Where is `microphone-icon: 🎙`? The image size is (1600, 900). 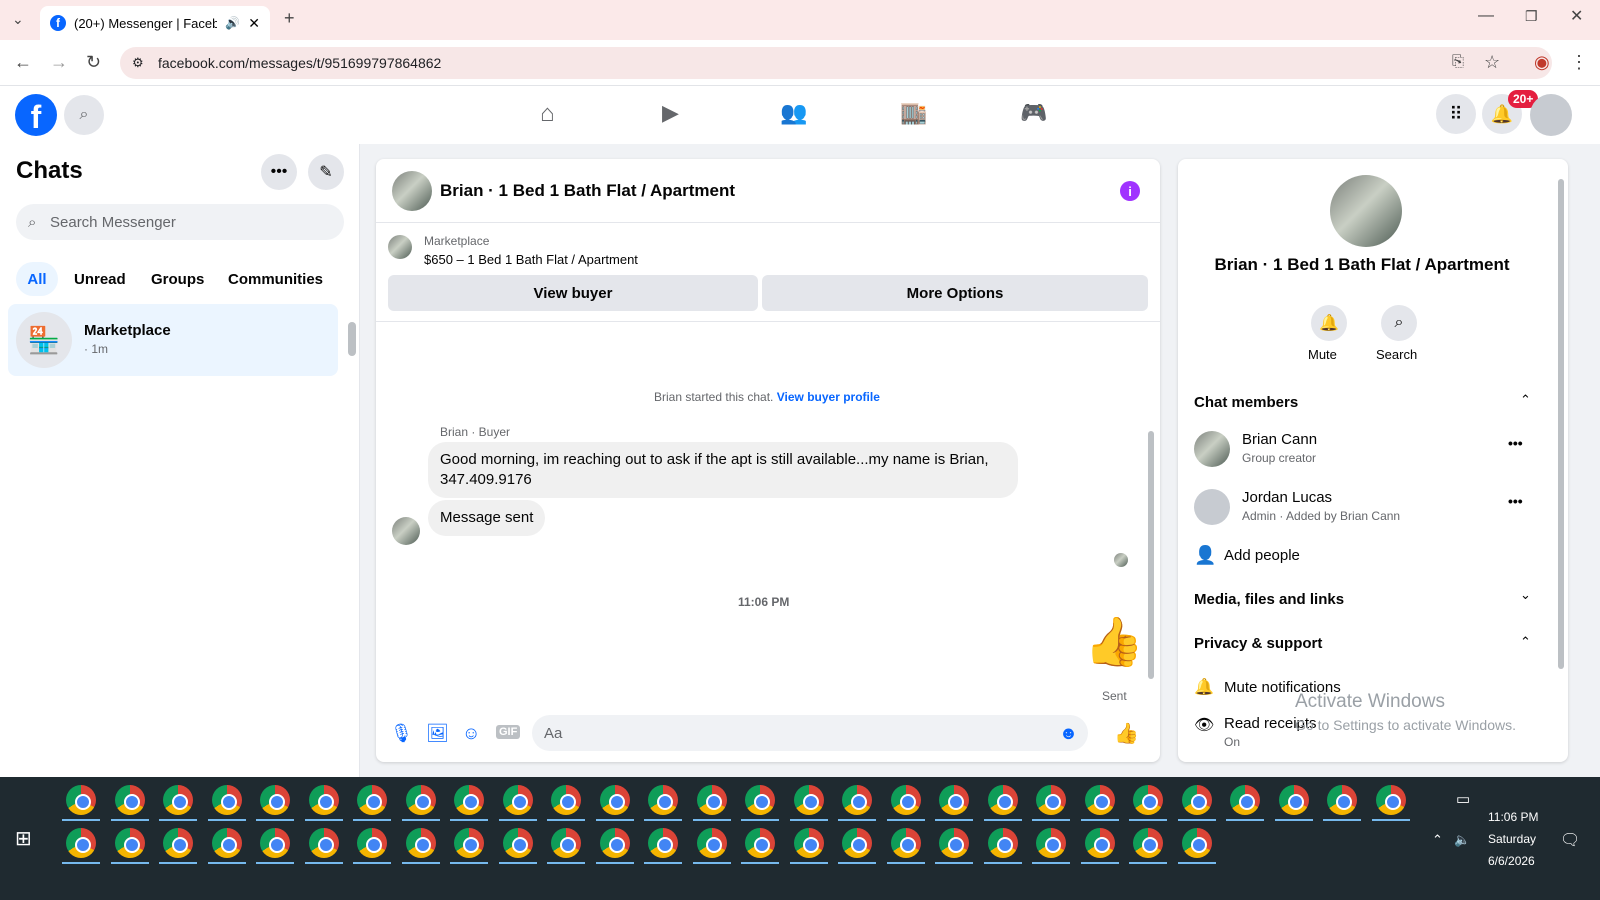
microphone-icon: 🎙 is located at coordinates (401, 733).